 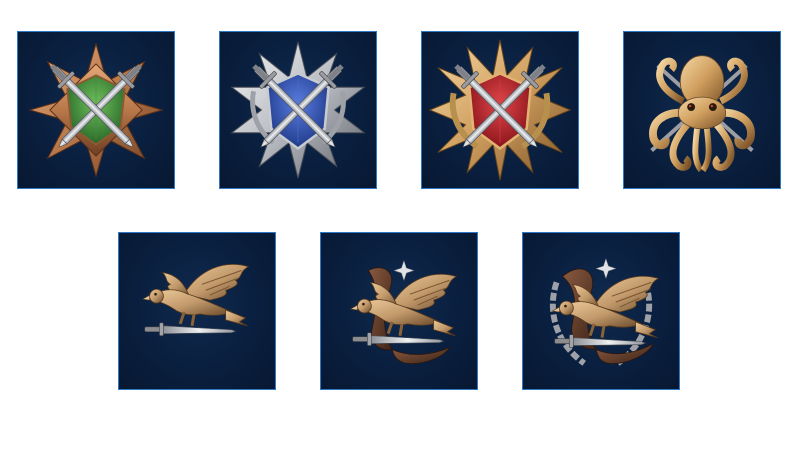 I want to click on crossed-swords-gold-star-icon, so click(x=500, y=110).